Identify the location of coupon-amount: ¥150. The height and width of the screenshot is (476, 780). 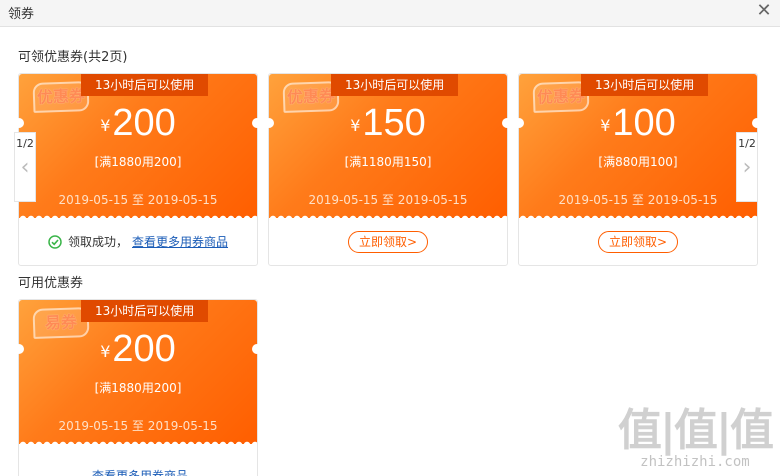
(388, 123).